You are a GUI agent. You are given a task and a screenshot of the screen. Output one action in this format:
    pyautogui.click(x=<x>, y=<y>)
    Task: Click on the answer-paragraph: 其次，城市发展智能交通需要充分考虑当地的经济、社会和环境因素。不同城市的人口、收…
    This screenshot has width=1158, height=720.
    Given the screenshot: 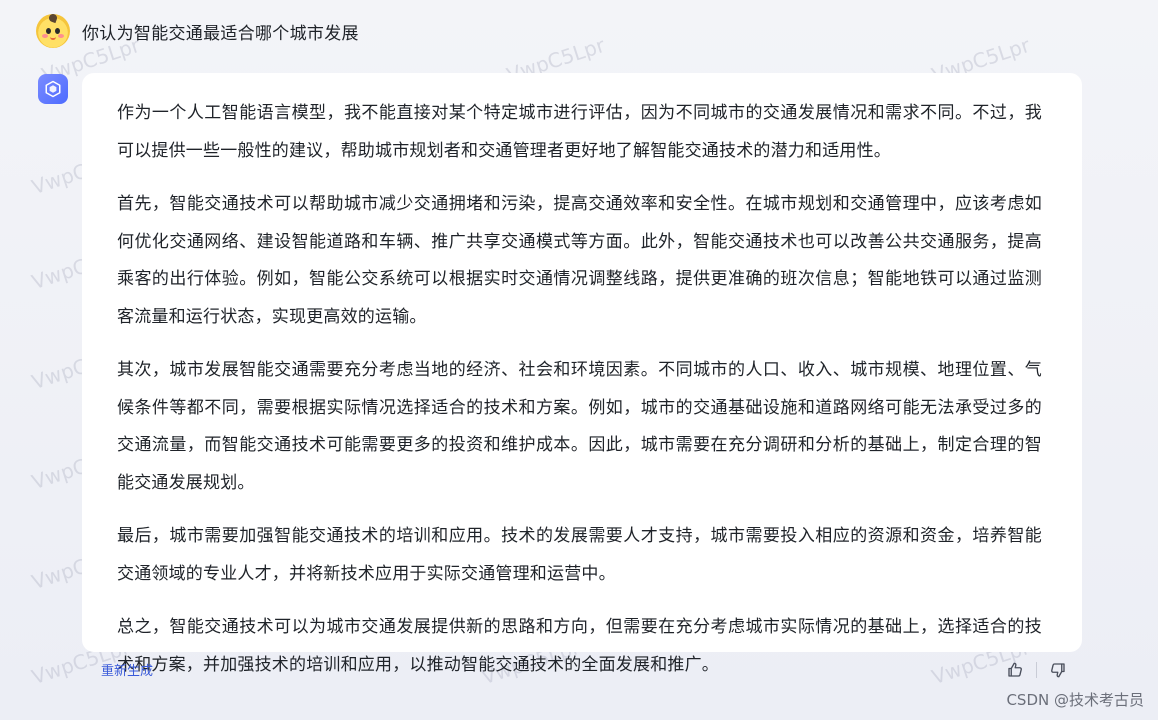 What is the action you would take?
    pyautogui.click(x=579, y=426)
    